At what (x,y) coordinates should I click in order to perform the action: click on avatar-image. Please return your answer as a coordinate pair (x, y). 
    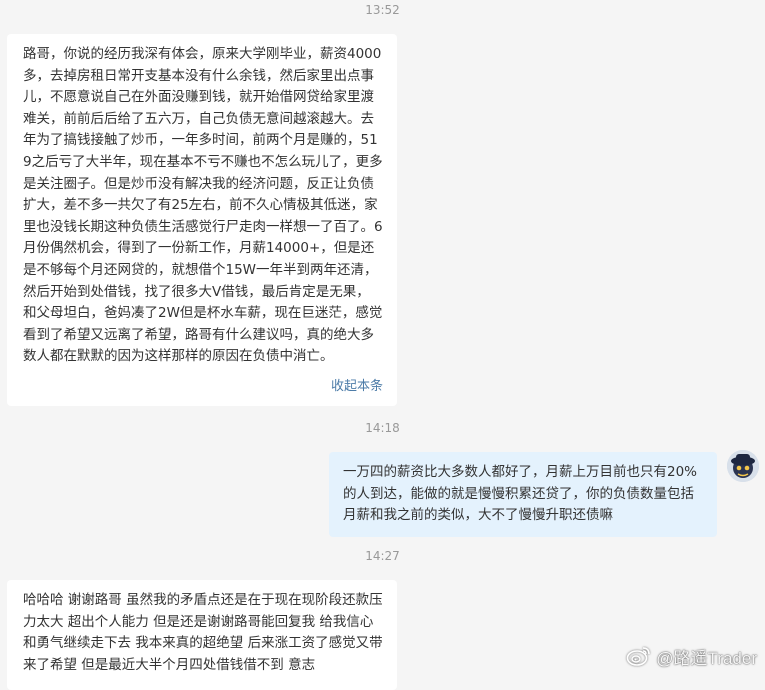
    Looking at the image, I should click on (743, 466).